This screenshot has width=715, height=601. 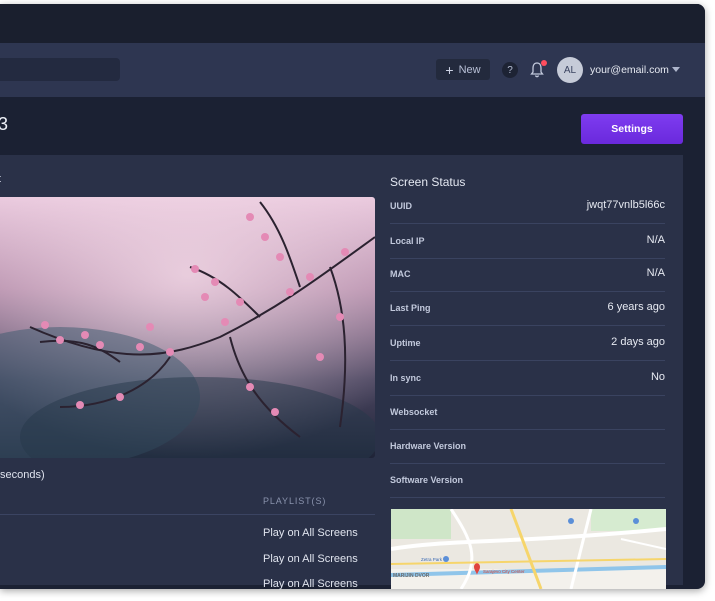 I want to click on status-label: Hardware Version, so click(x=428, y=446).